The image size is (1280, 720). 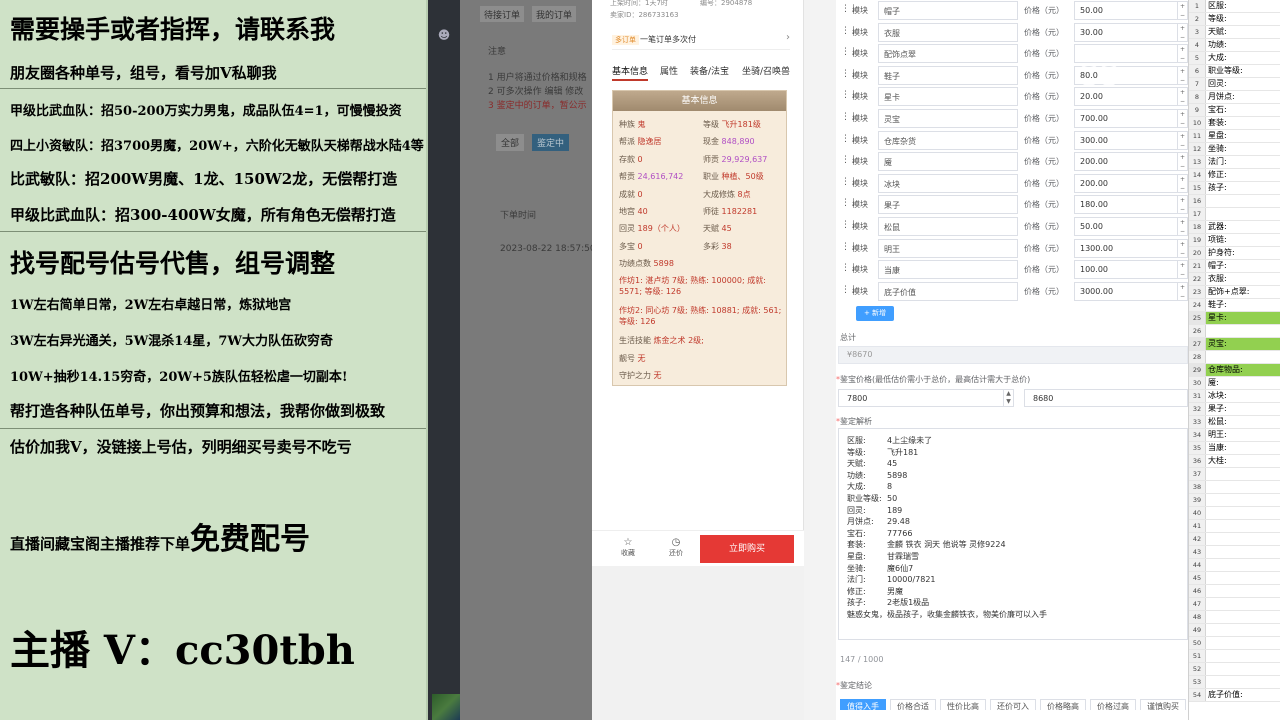 What do you see at coordinates (1217, 227) in the screenshot?
I see `sheet-cell: 武器:` at bounding box center [1217, 227].